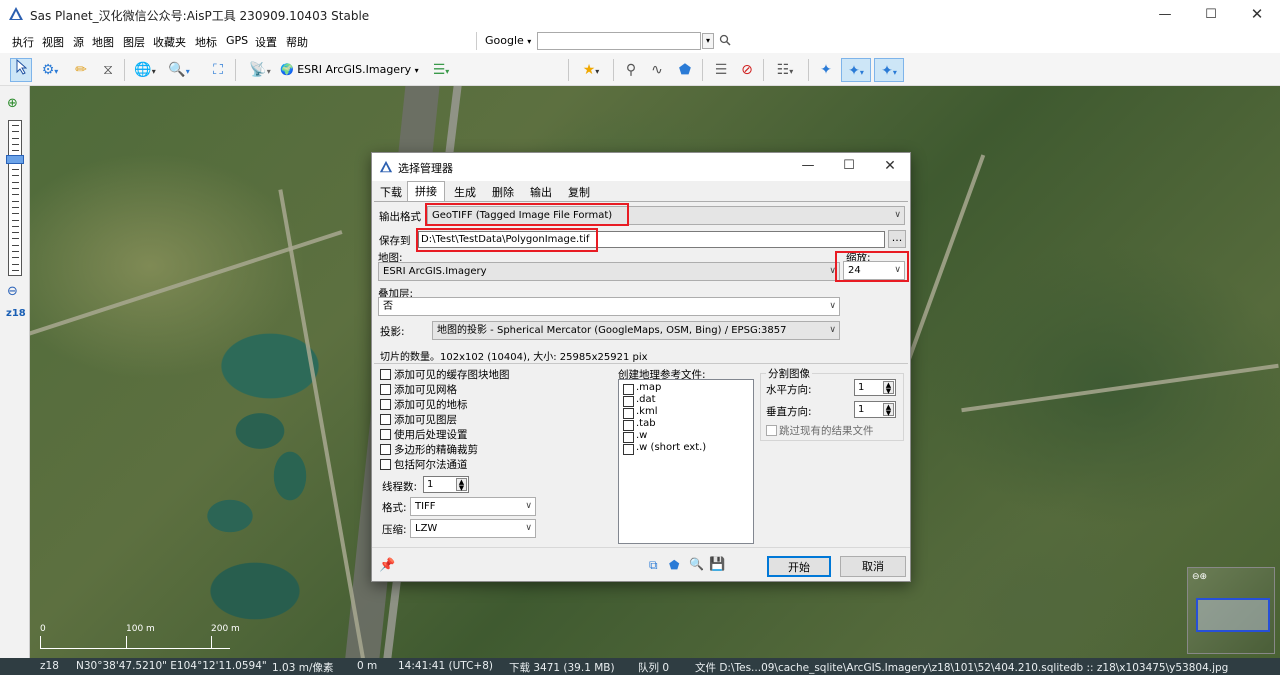 This screenshot has width=1280, height=675. I want to click on select-cursor-button, so click(21, 70).